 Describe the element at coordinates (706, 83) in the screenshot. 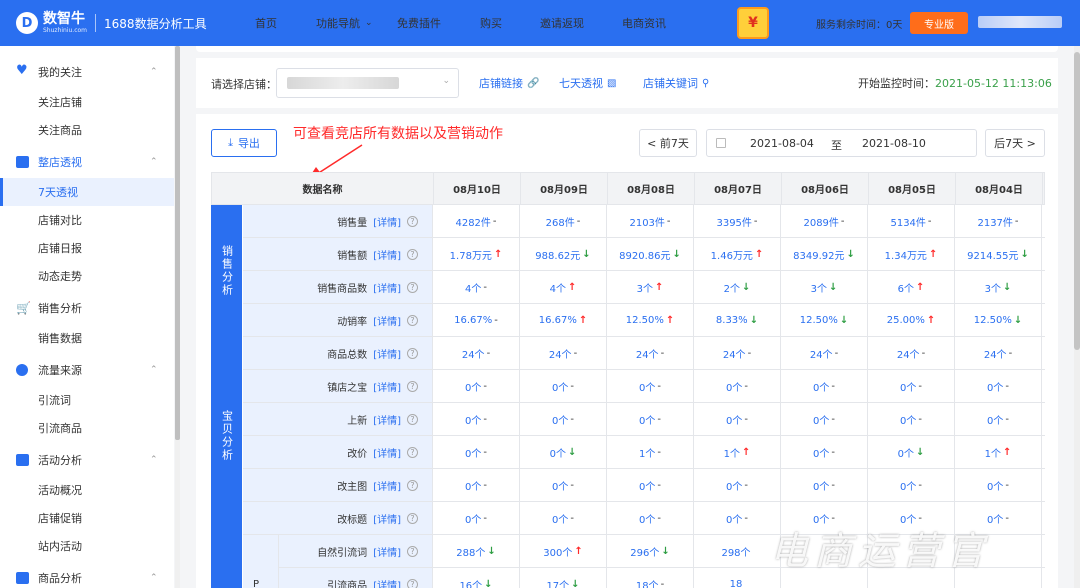

I see `search-icon: ⚲` at that location.